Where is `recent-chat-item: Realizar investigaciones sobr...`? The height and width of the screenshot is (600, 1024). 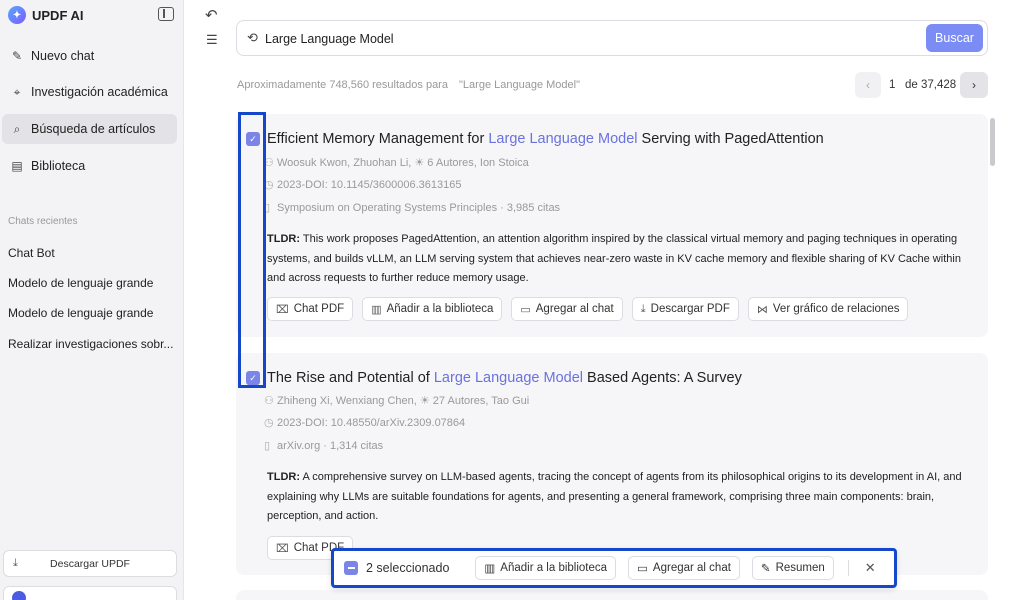 recent-chat-item: Realizar investigaciones sobr... is located at coordinates (92, 344).